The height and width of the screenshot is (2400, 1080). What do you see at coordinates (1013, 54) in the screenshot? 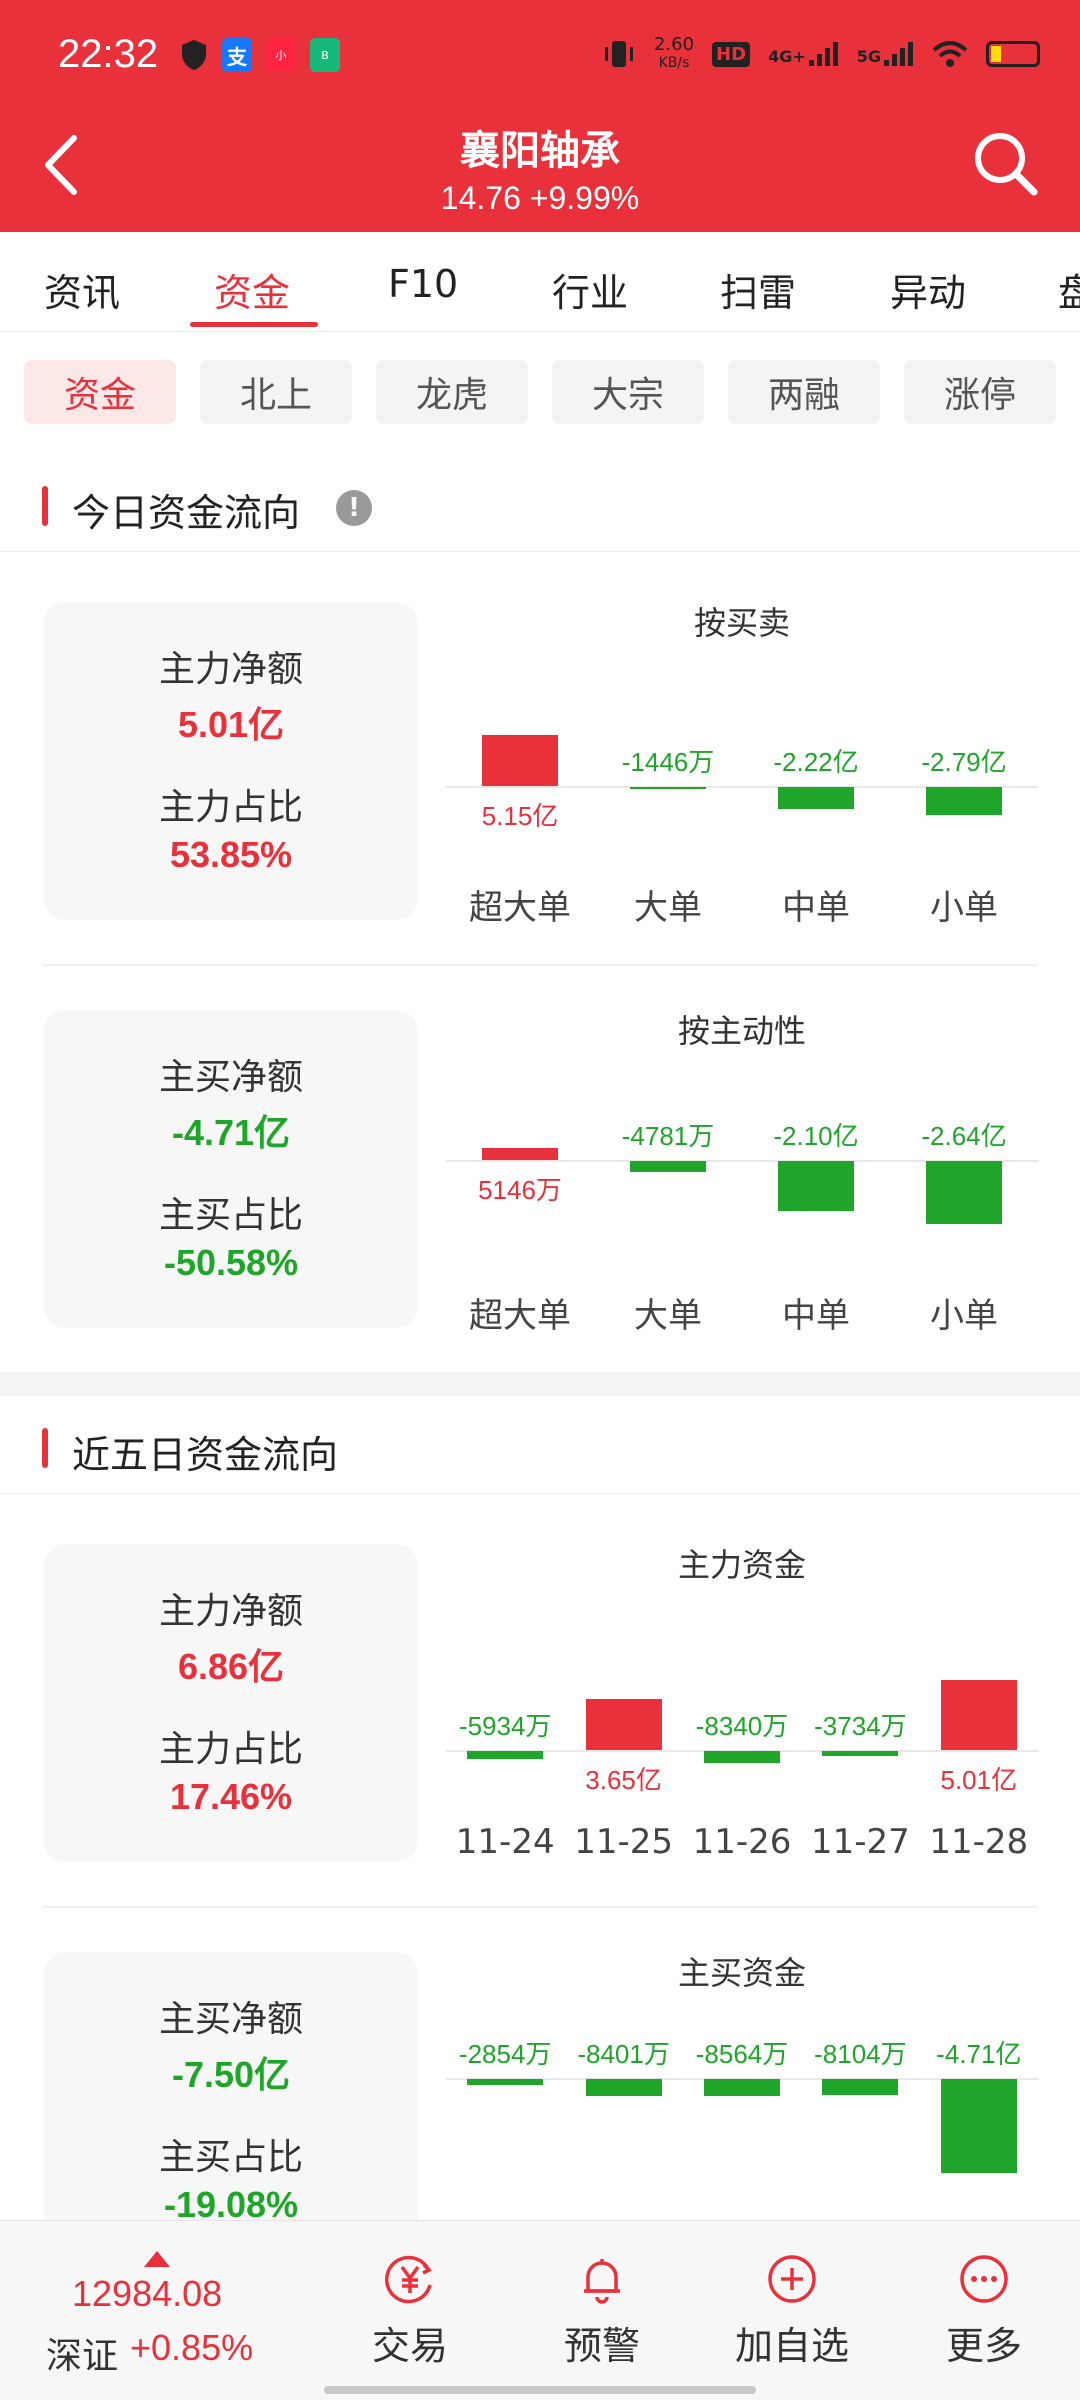
I see `battery-icon` at bounding box center [1013, 54].